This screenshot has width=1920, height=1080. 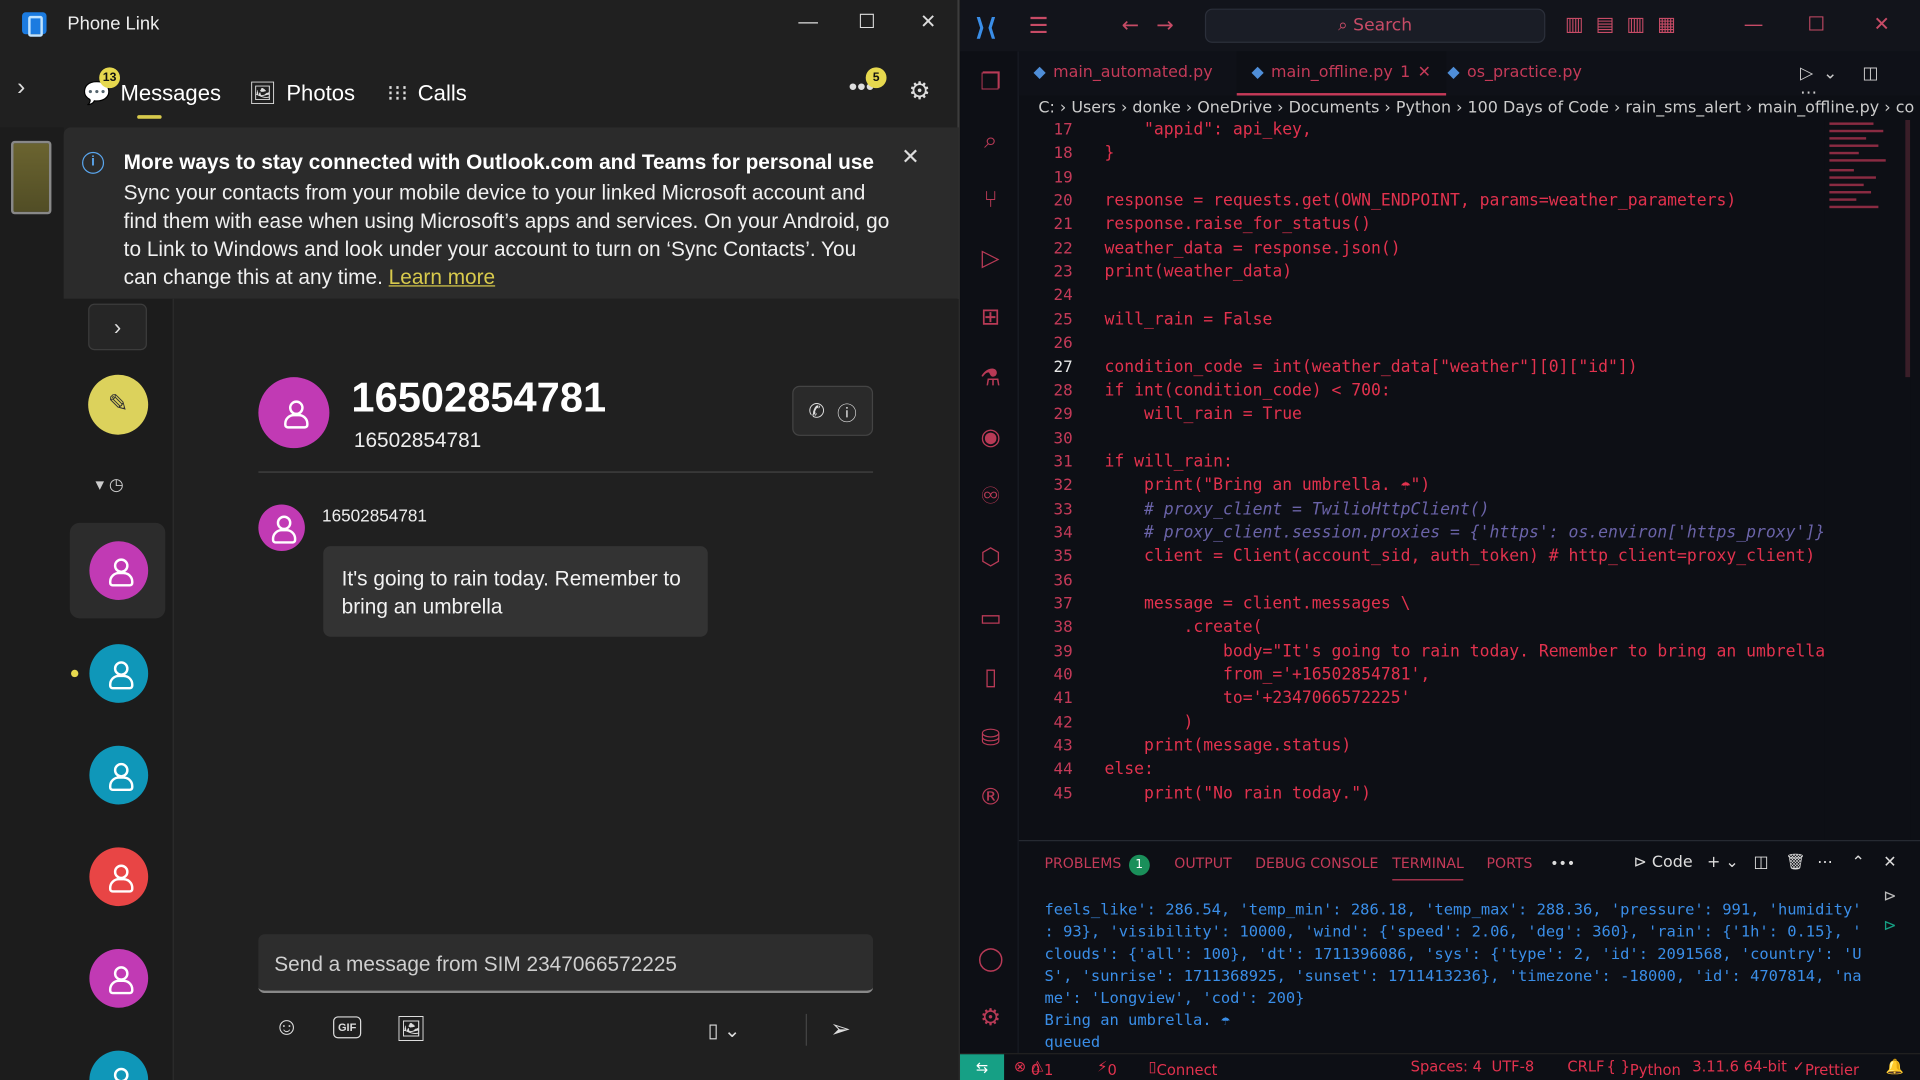 I want to click on indent-status: Spaces: 4, so click(x=1446, y=1066).